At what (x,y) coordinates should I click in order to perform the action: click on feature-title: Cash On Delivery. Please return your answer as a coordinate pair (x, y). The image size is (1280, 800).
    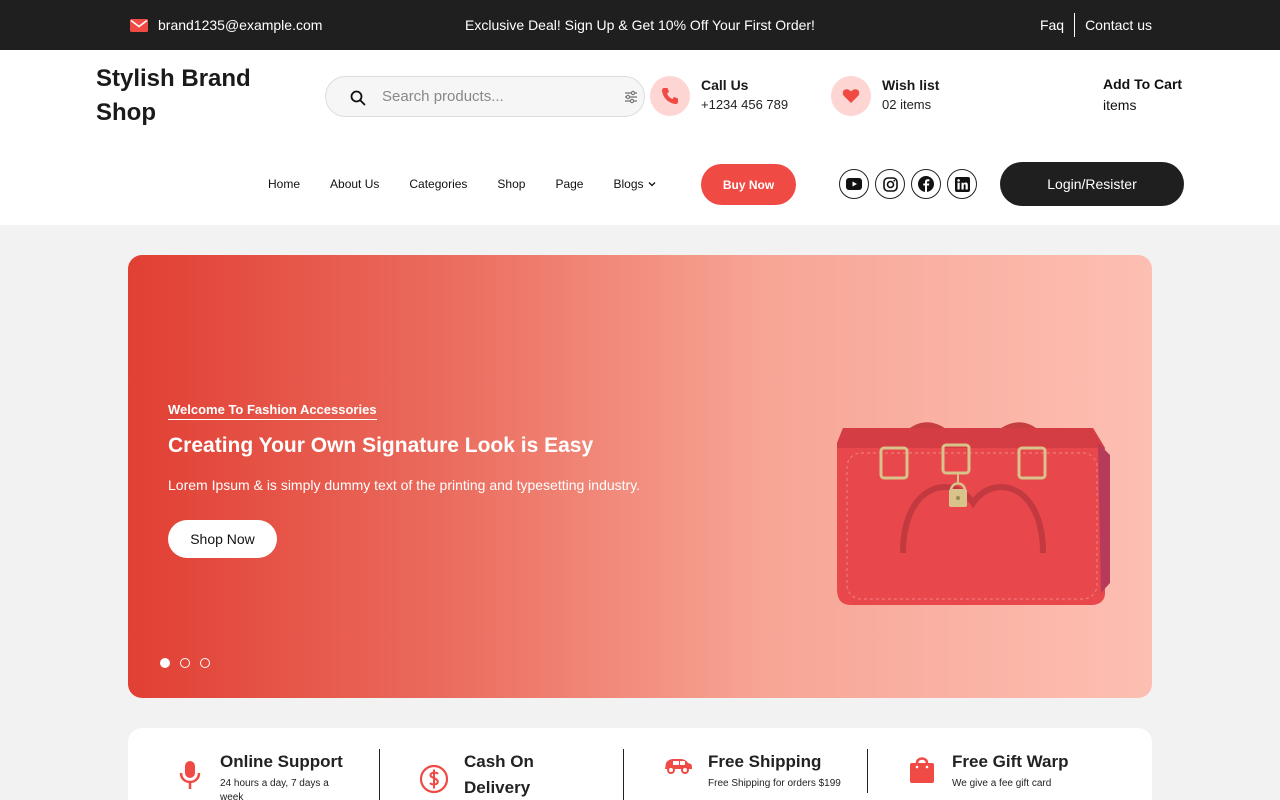
    Looking at the image, I should click on (499, 774).